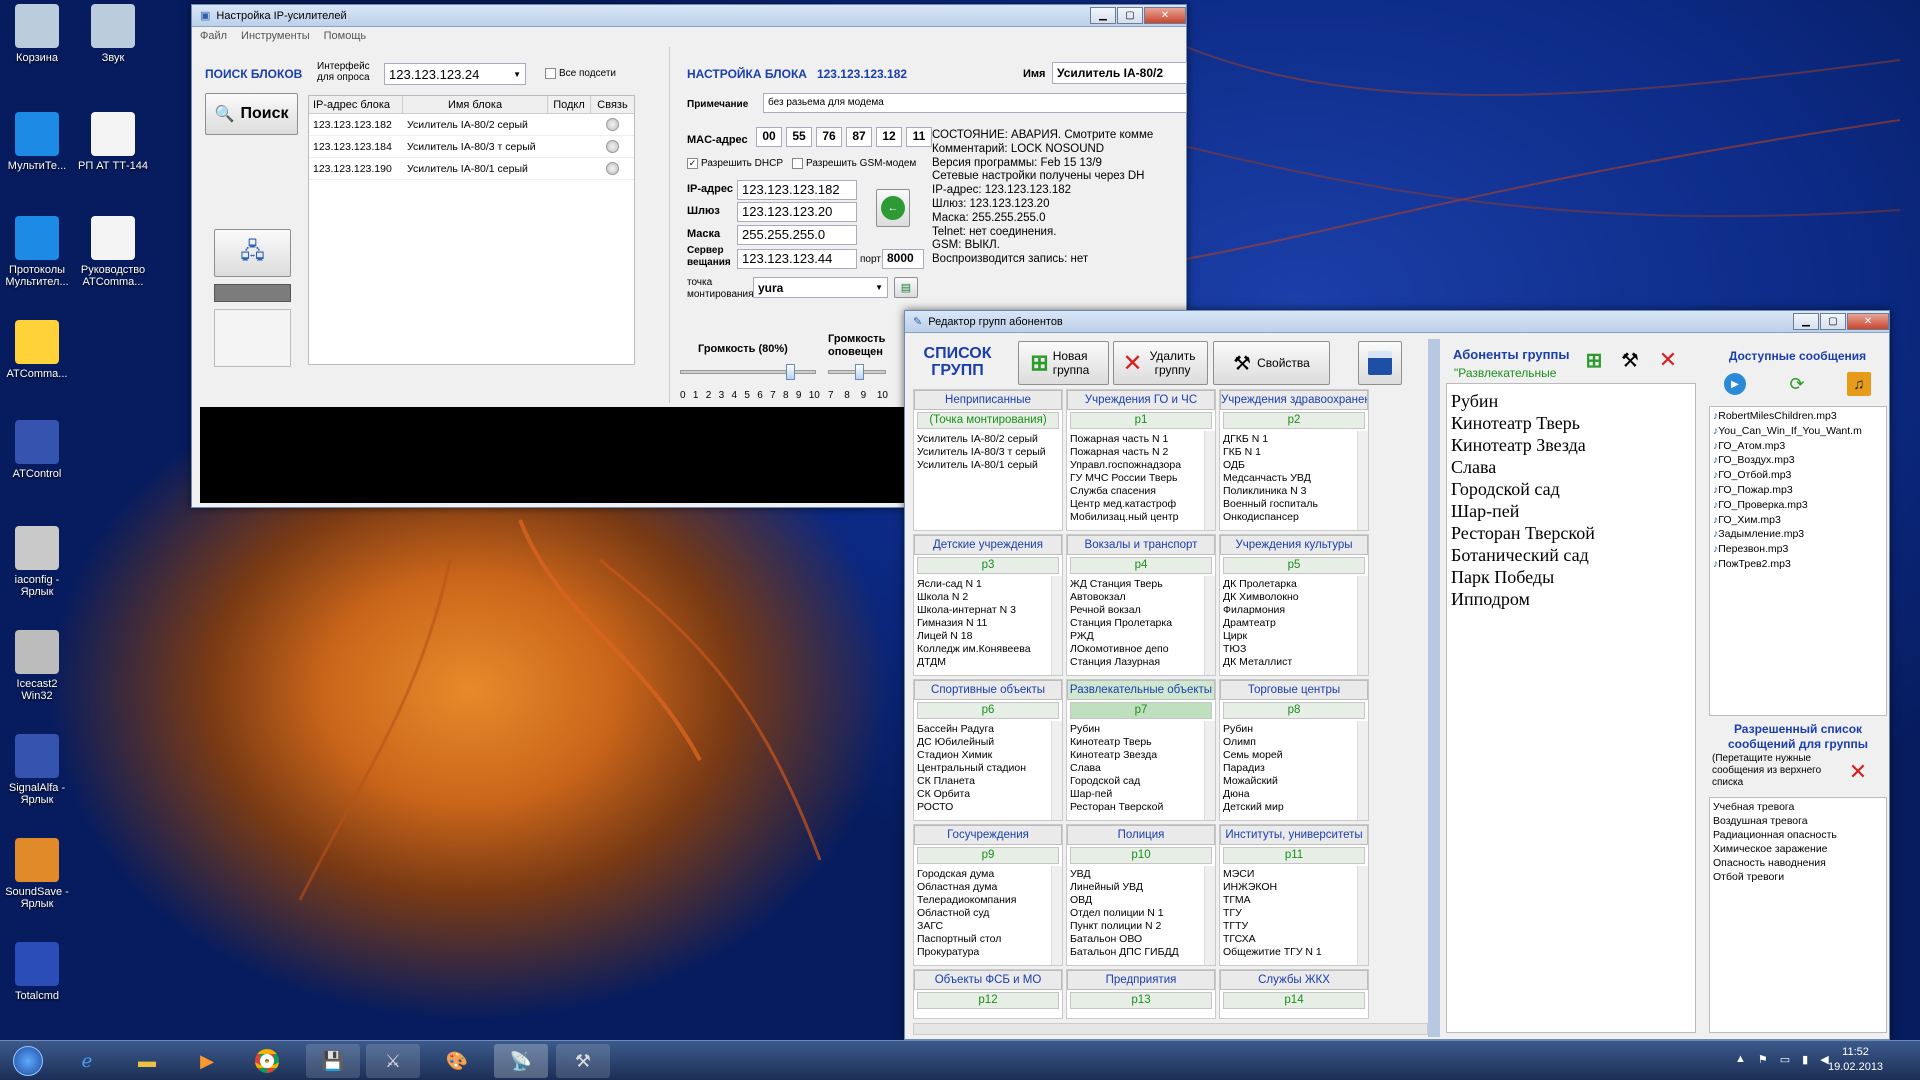 This screenshot has width=1920, height=1080. Describe the element at coordinates (854, 163) in the screenshot. I see `gsm-checkbox: Разрешить GSM-модем` at that location.